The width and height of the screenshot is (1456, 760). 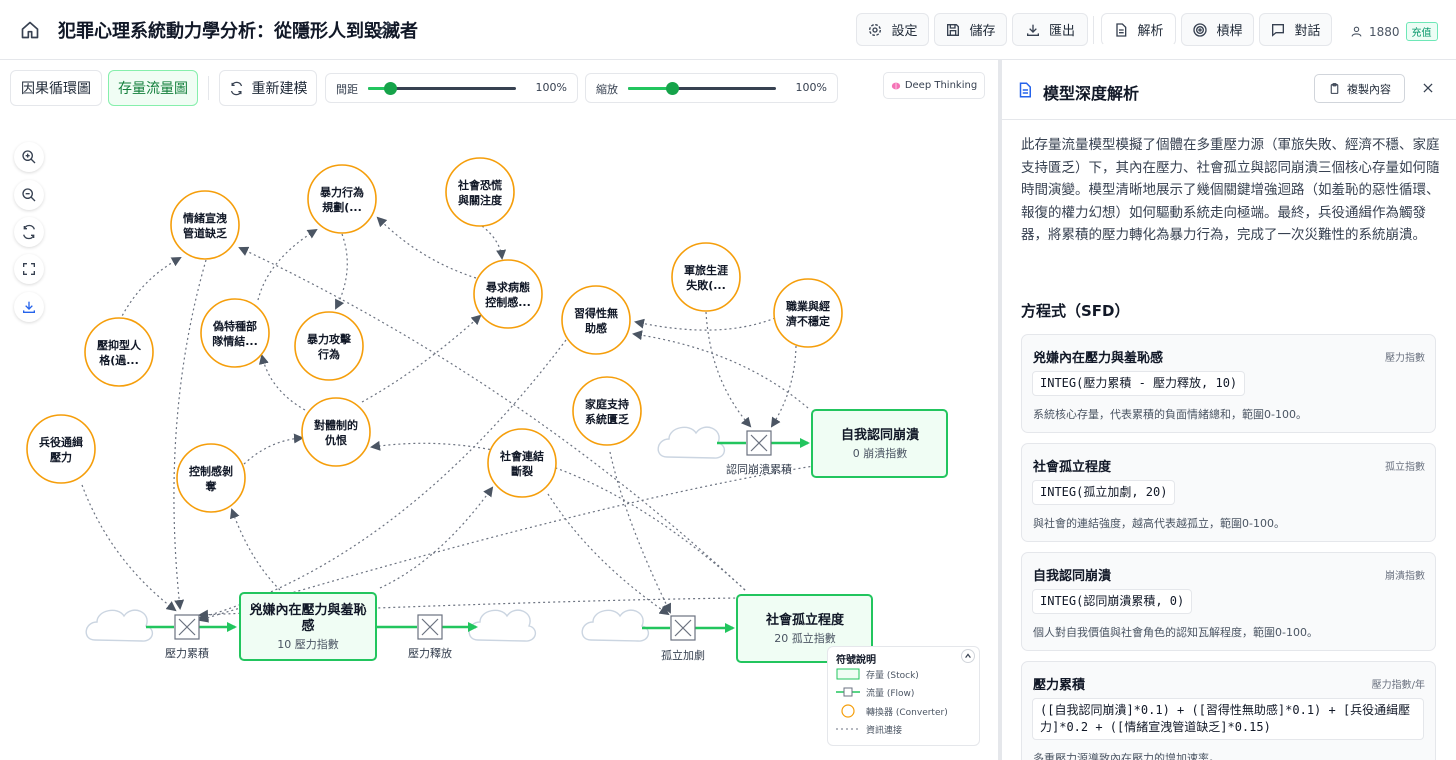 What do you see at coordinates (29, 195) in the screenshot?
I see `zoom-out-button` at bounding box center [29, 195].